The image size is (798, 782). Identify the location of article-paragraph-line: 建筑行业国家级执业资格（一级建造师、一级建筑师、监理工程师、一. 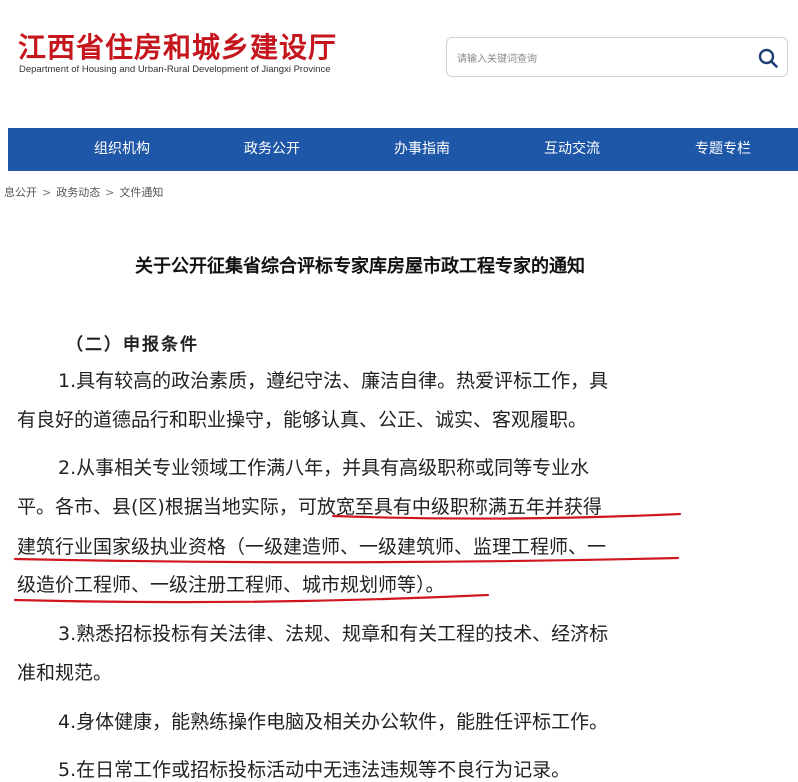
(312, 547).